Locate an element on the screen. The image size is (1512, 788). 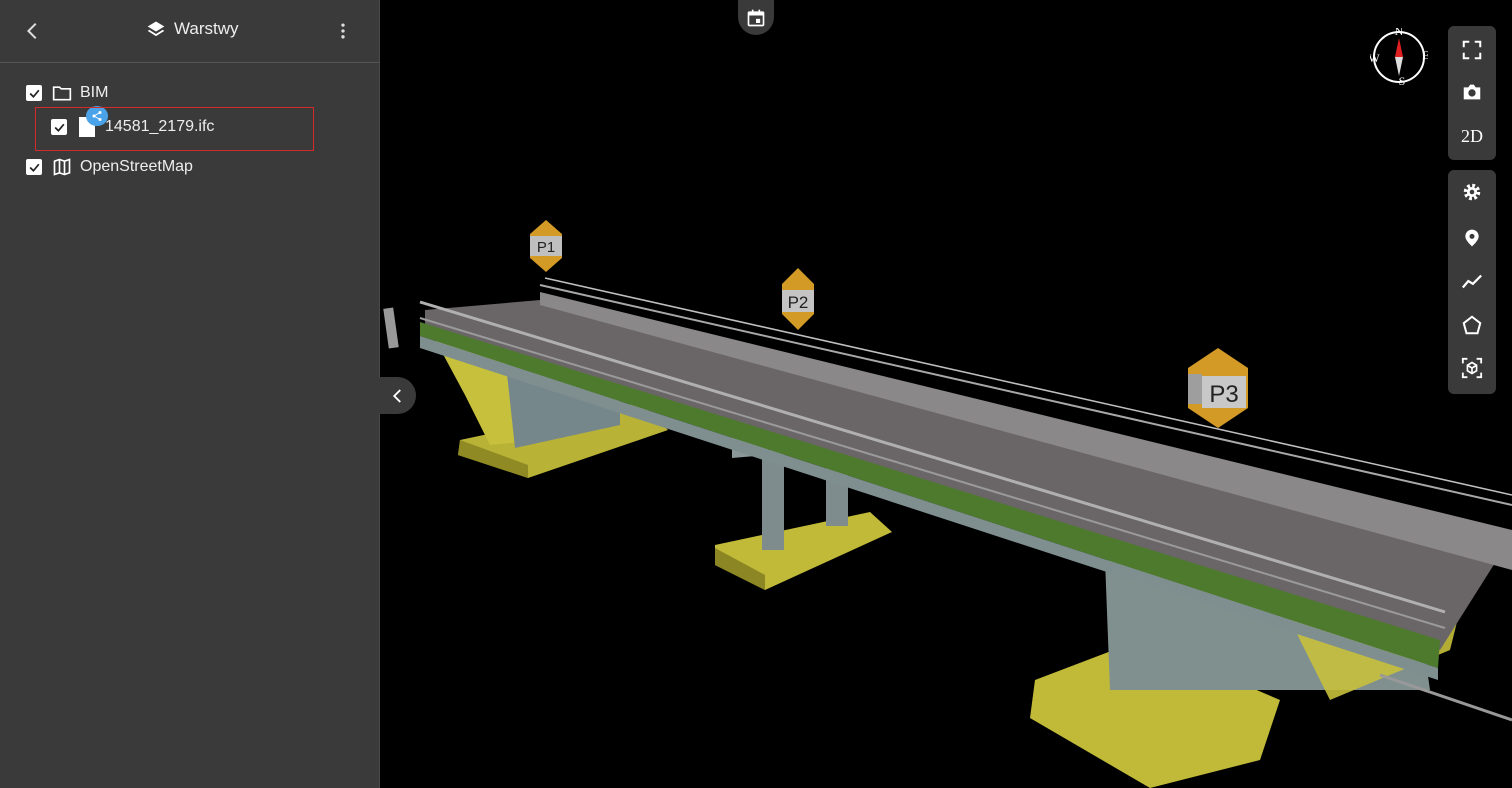
location-pin-icon is located at coordinates (1472, 238).